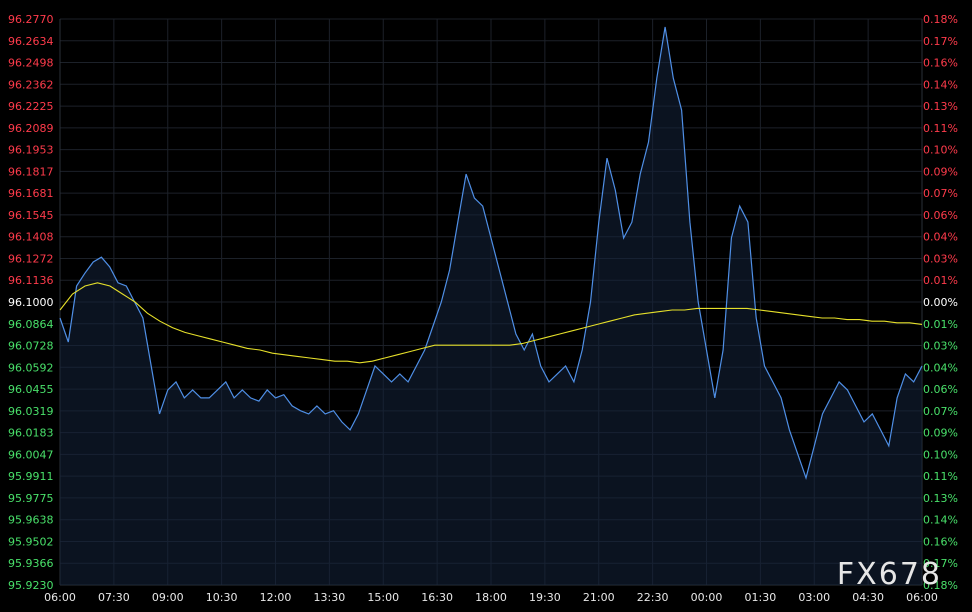  Describe the element at coordinates (31, 280) in the screenshot. I see `y-tick-left: 96.1136` at that location.